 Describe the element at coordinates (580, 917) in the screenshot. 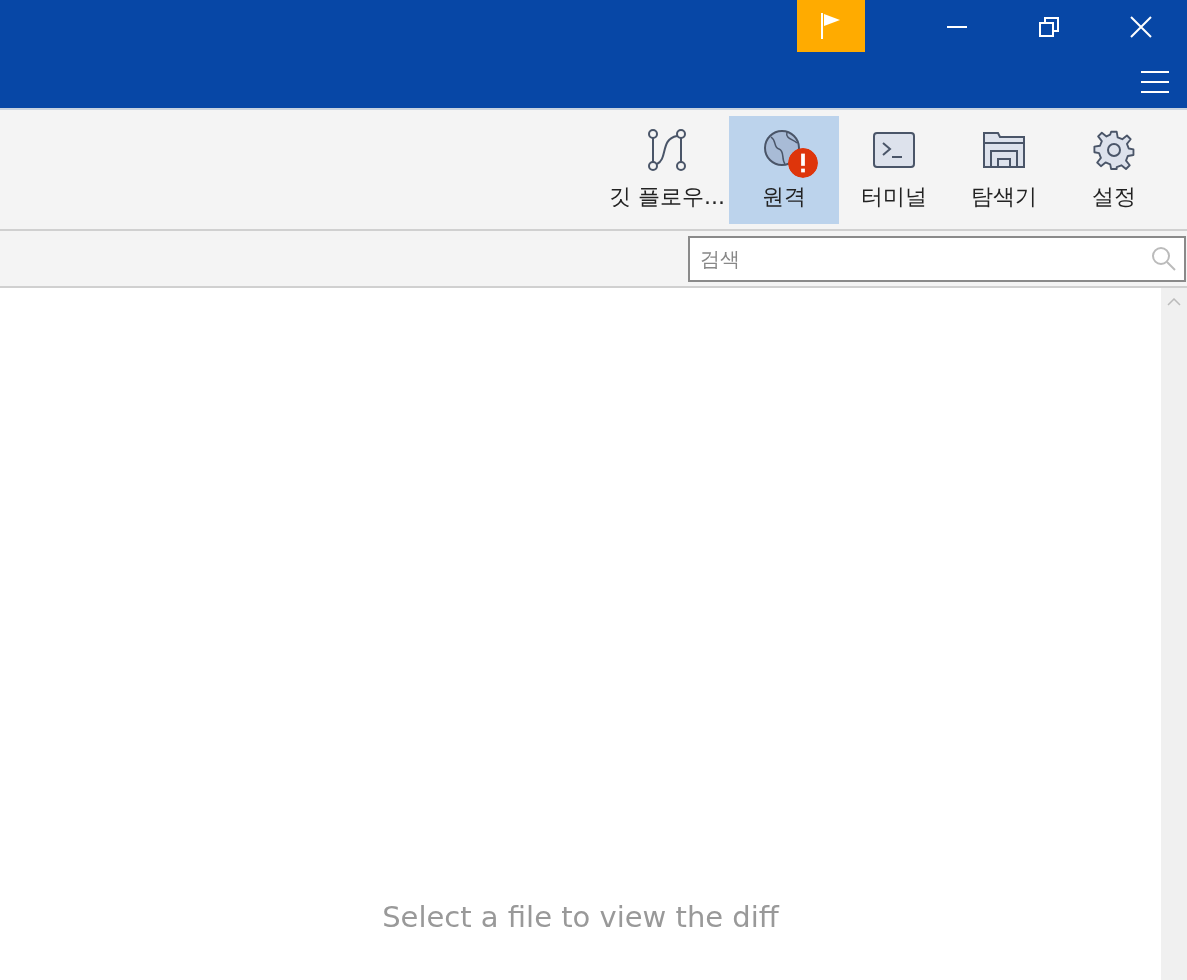

I see `empty-state-message: Select a file to view the diff` at that location.